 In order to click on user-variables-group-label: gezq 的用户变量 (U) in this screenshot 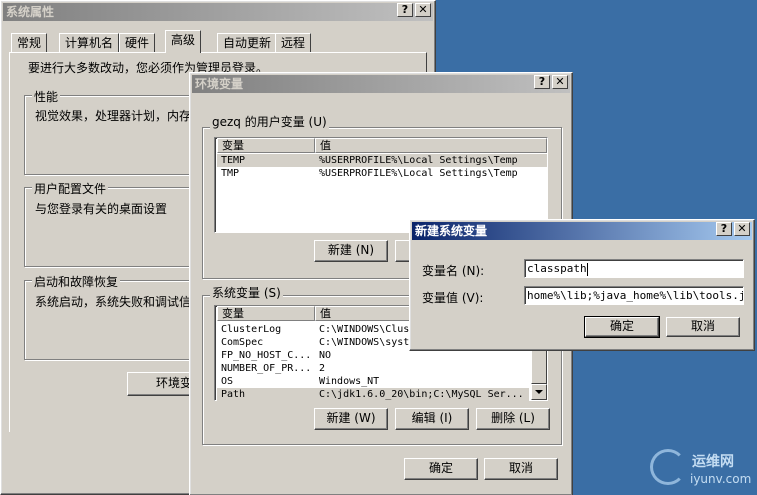, I will do `click(269, 121)`.